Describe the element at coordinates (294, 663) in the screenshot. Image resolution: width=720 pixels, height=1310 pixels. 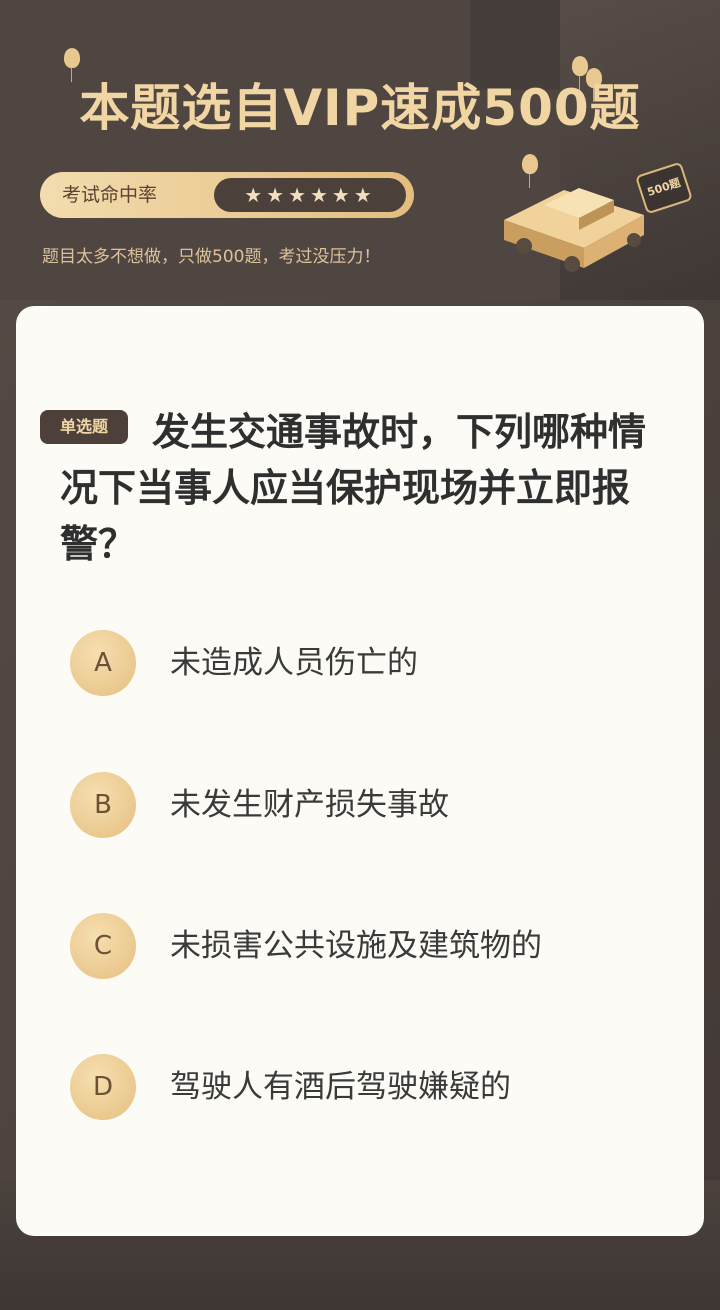
I see `option-text: 未造成人员伤亡的` at that location.